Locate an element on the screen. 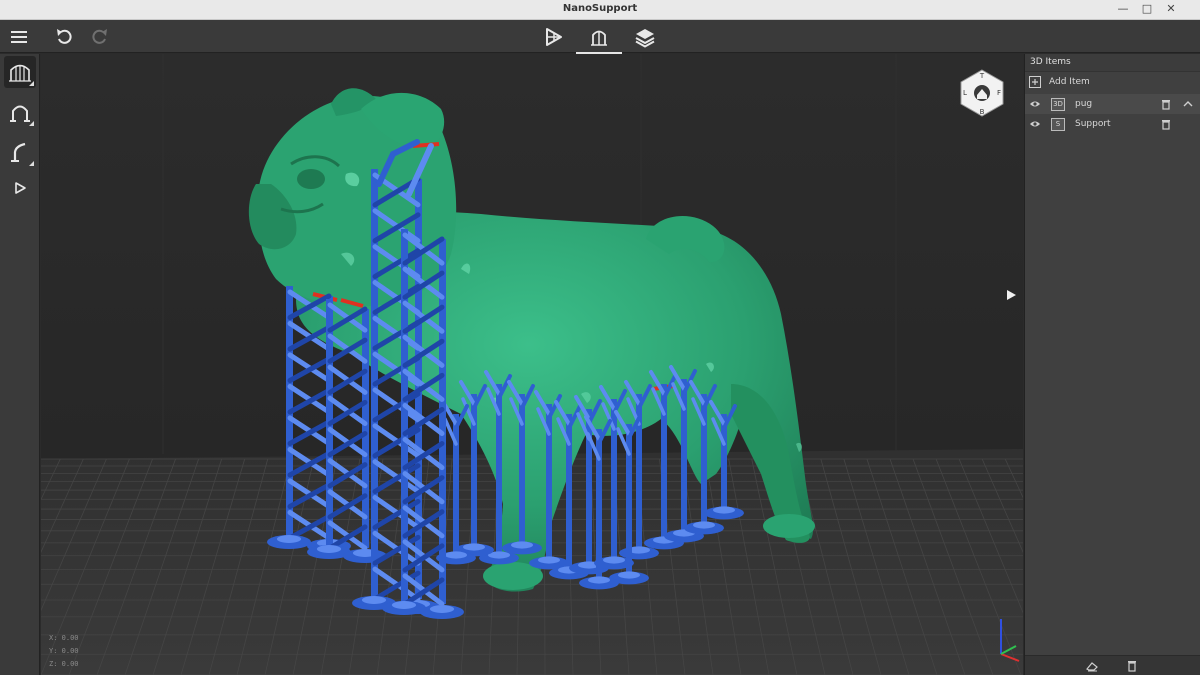 The image size is (1200, 675). view-cube-icon: T L F B is located at coordinates (982, 93).